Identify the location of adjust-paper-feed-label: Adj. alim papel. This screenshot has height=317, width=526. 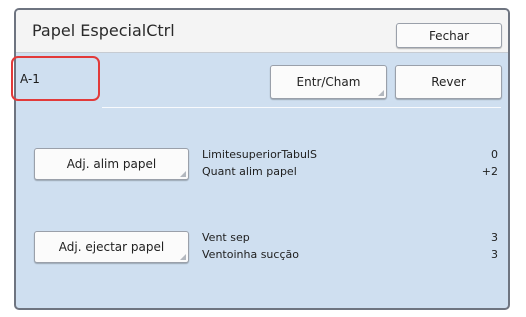
(111, 164).